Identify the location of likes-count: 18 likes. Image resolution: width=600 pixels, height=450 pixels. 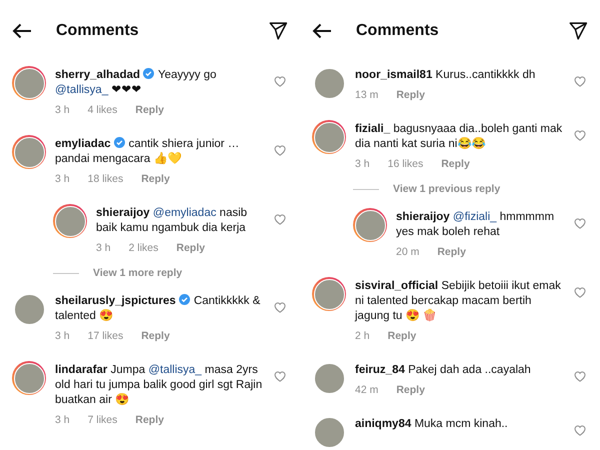
(106, 179).